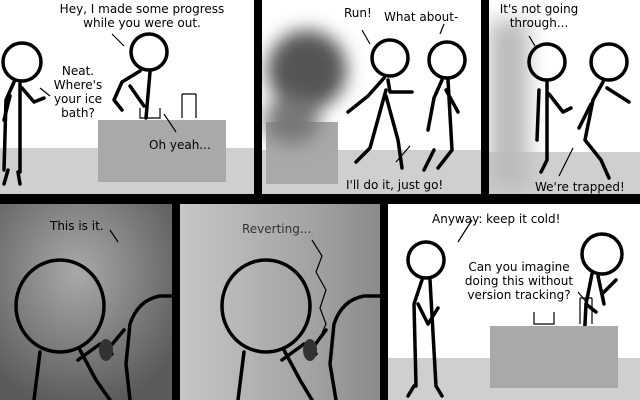 Image resolution: width=640 pixels, height=400 pixels. Describe the element at coordinates (371, 108) in the screenshot. I see `panel-2-art` at that location.